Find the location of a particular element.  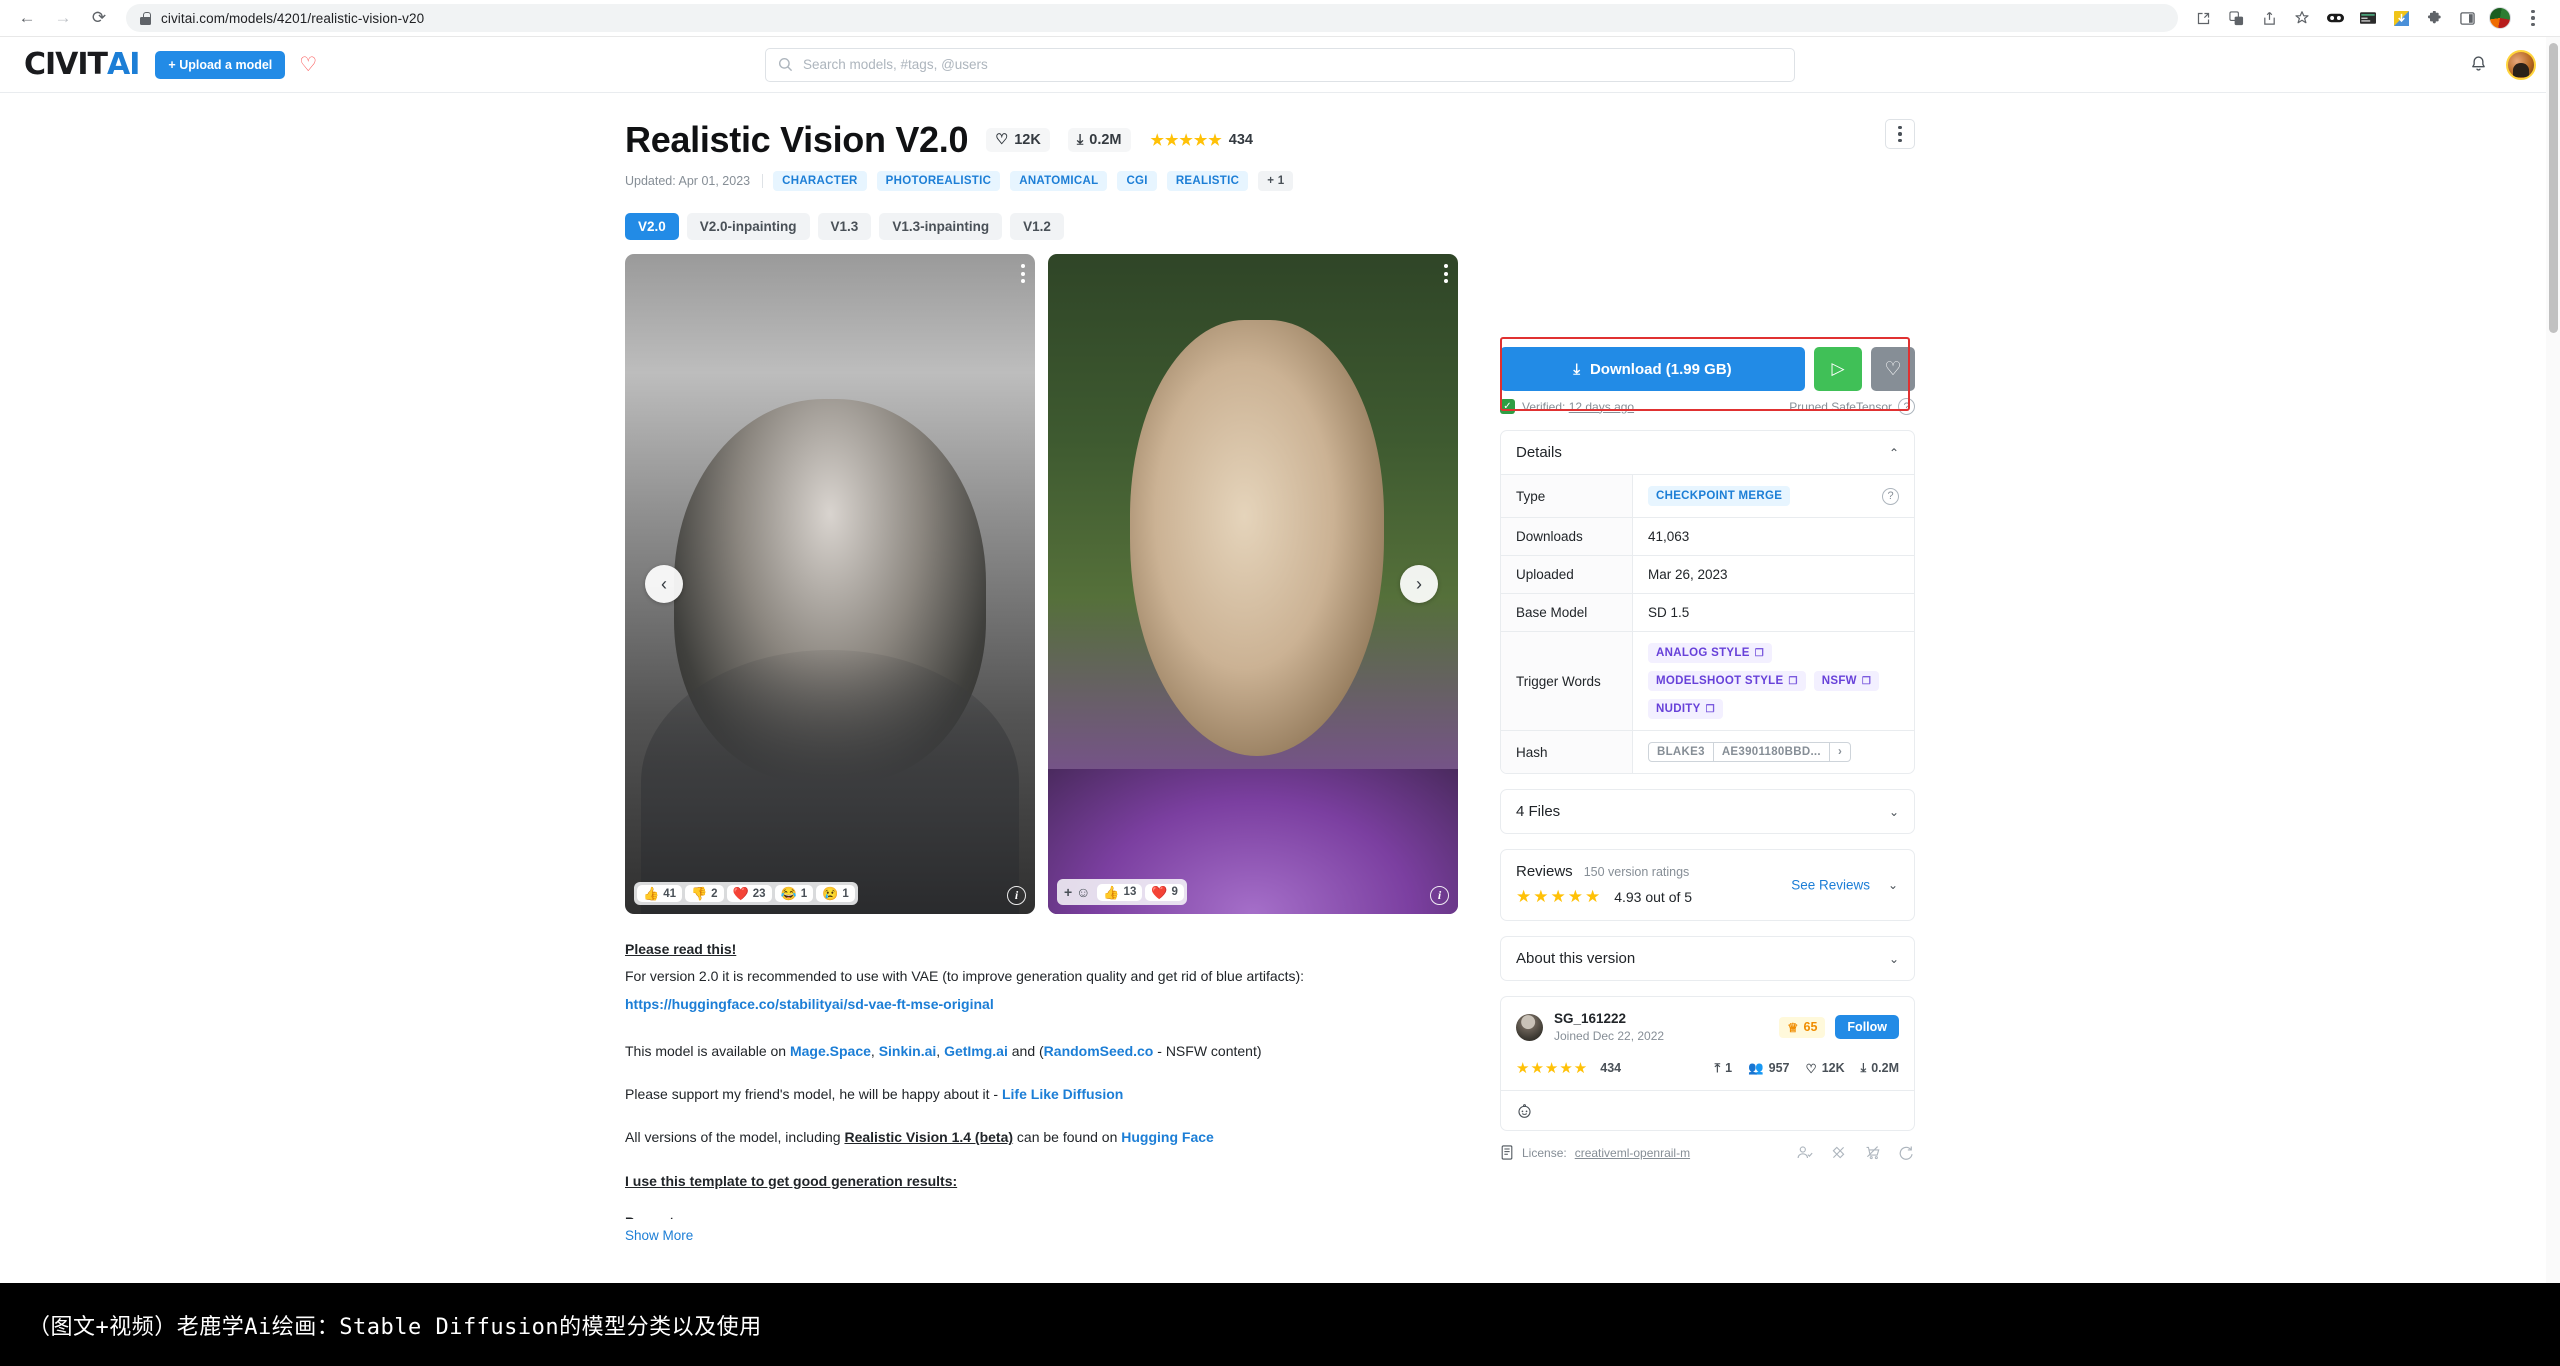

image-info-icon-2: i is located at coordinates (1439, 895).